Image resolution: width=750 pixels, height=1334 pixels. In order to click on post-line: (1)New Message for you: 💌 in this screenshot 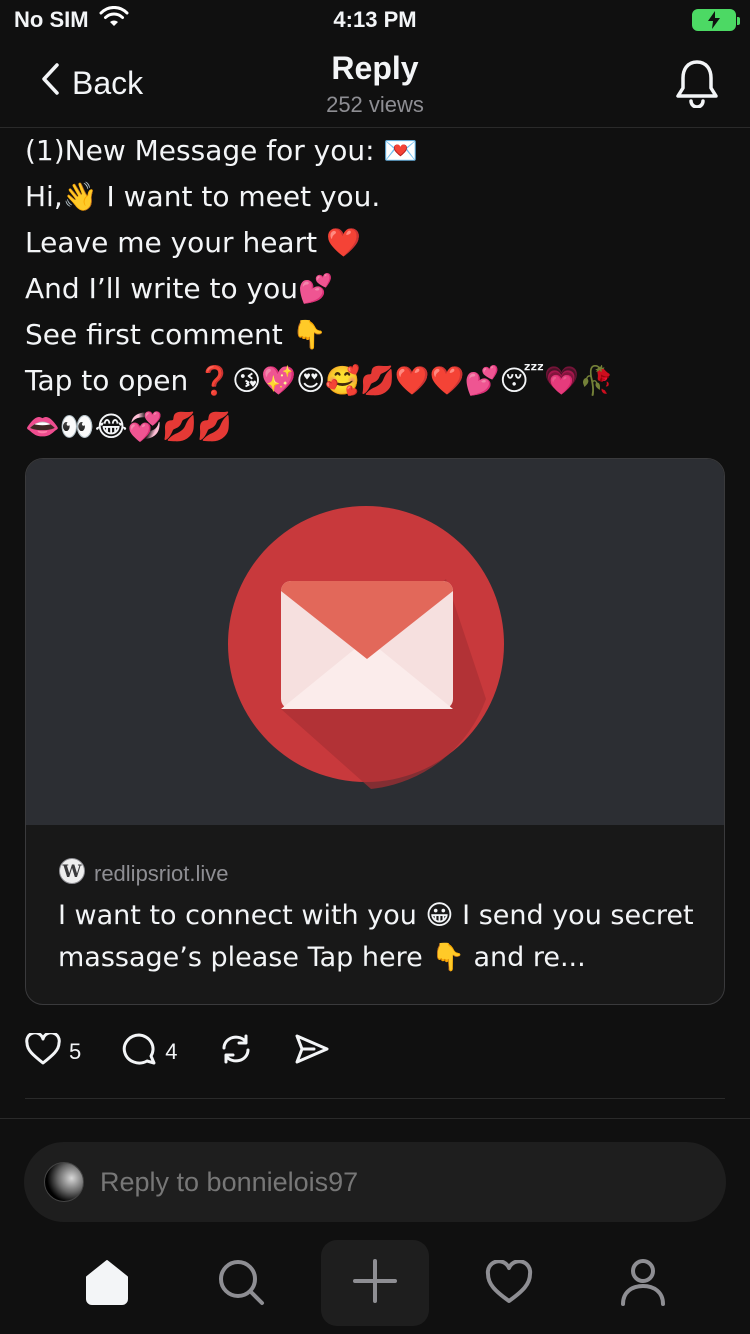, I will do `click(222, 150)`.